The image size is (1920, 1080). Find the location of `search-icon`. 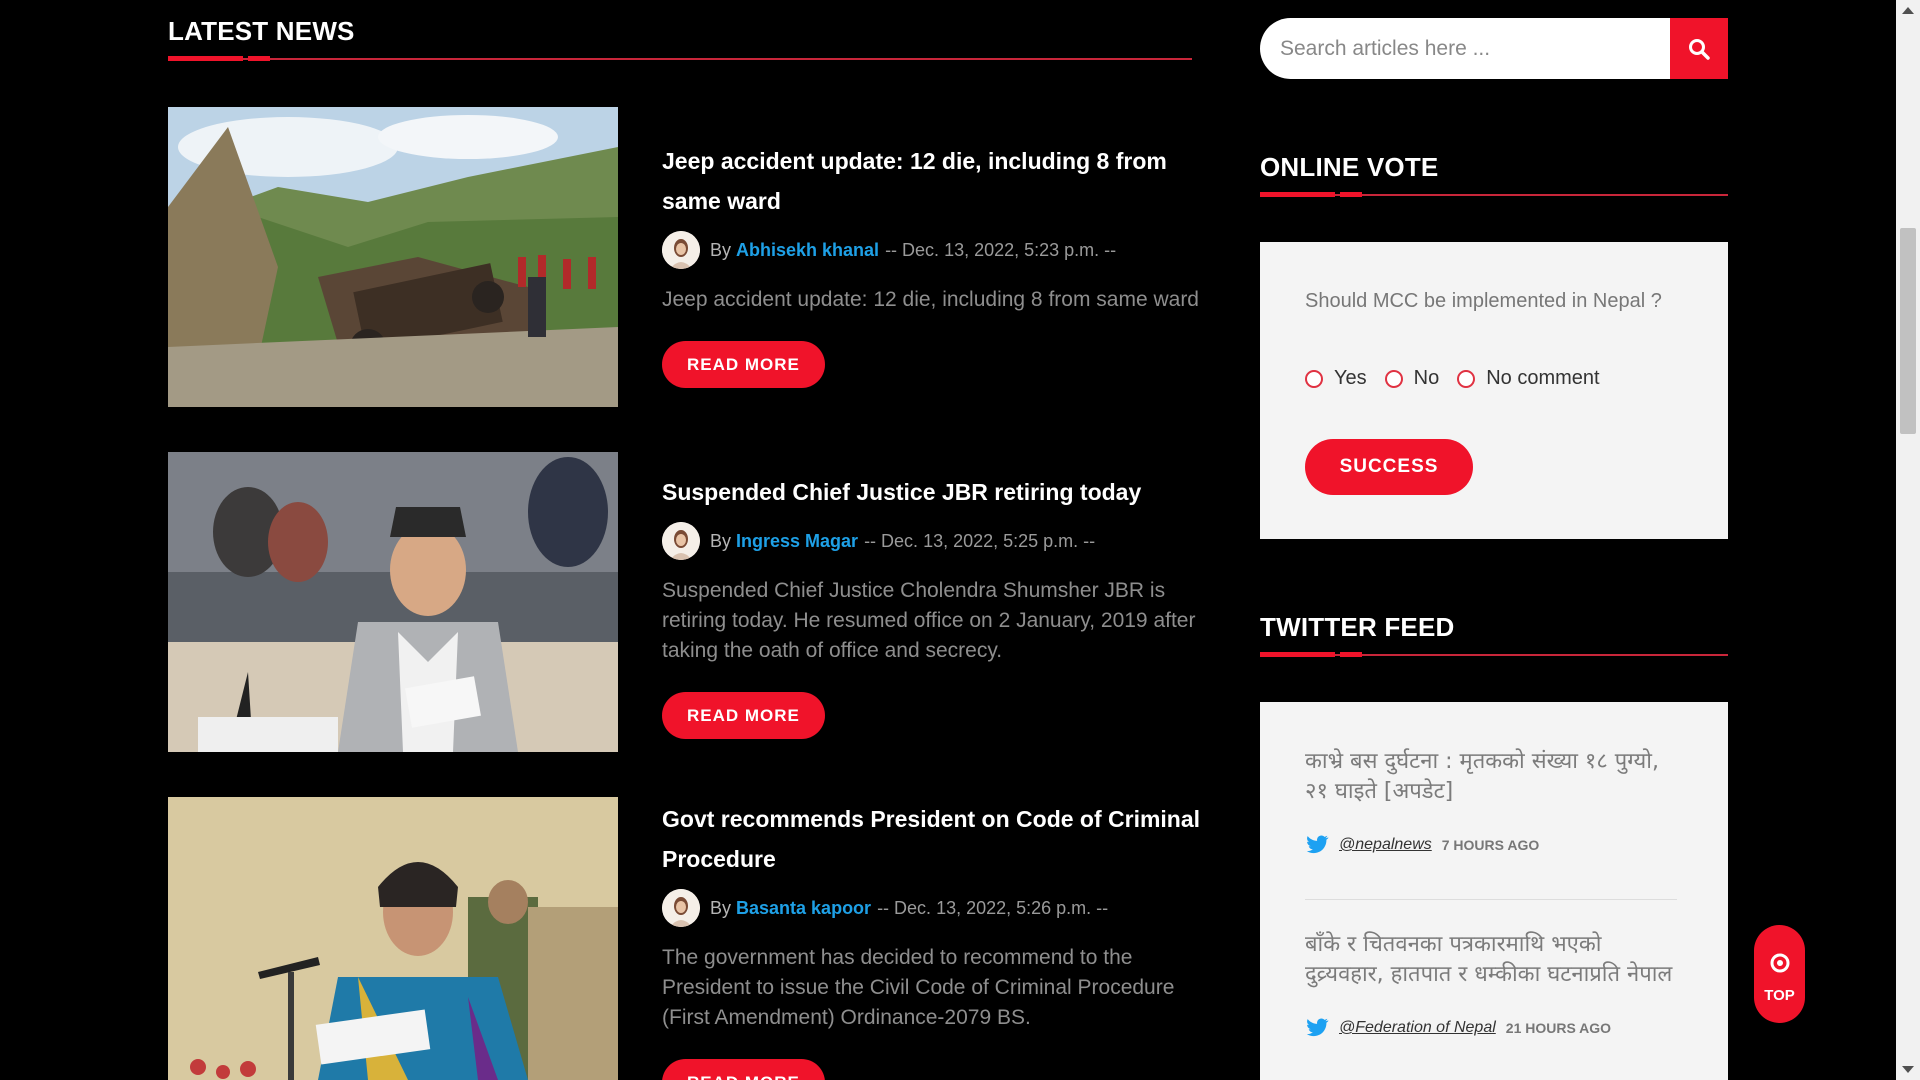

search-icon is located at coordinates (1699, 49).